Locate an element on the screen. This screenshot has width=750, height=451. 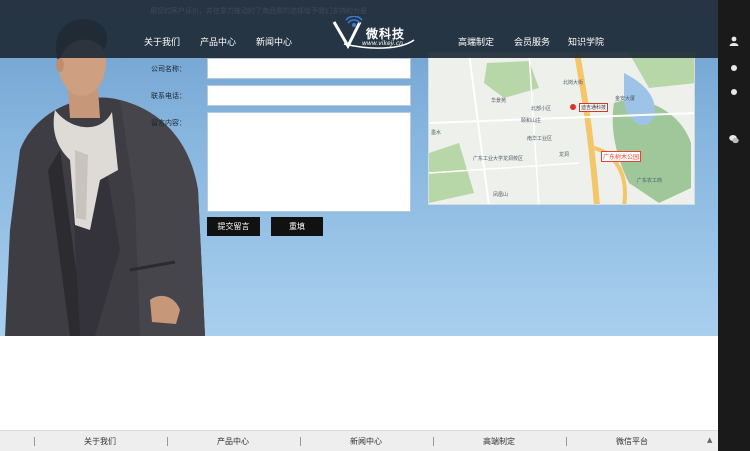
bottom-nav-products: 产品中心 is located at coordinates (233, 441).